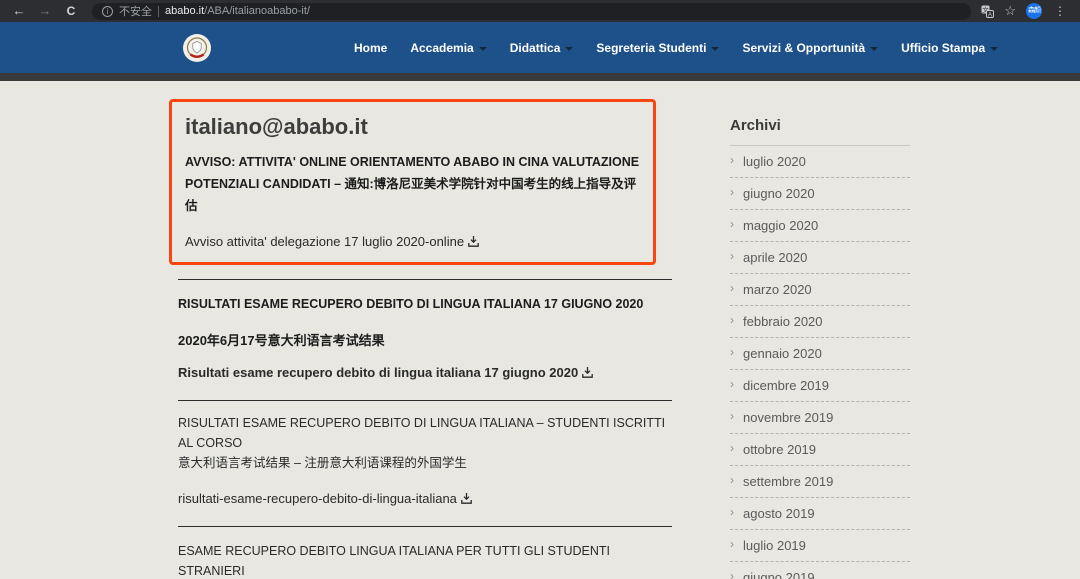 This screenshot has width=1080, height=579. I want to click on archive-label: marzo 2020, so click(777, 289).